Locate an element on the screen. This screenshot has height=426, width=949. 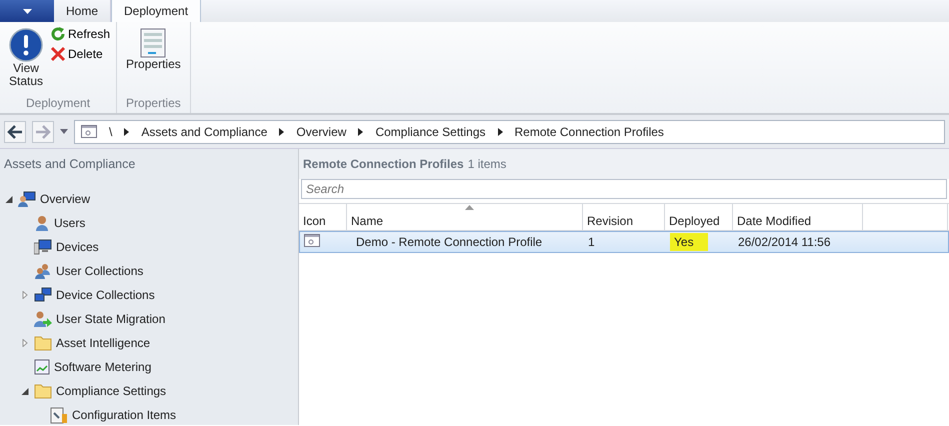
info-icon is located at coordinates (26, 45).